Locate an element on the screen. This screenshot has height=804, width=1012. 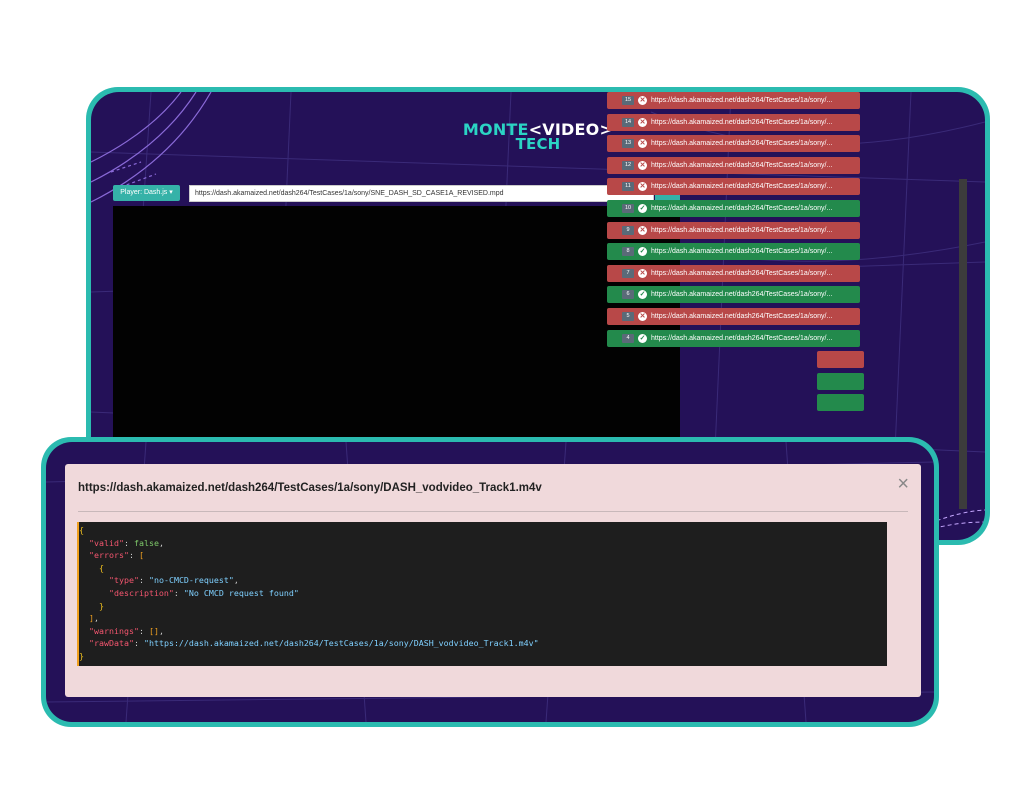
close-icon: × is located at coordinates (903, 484).